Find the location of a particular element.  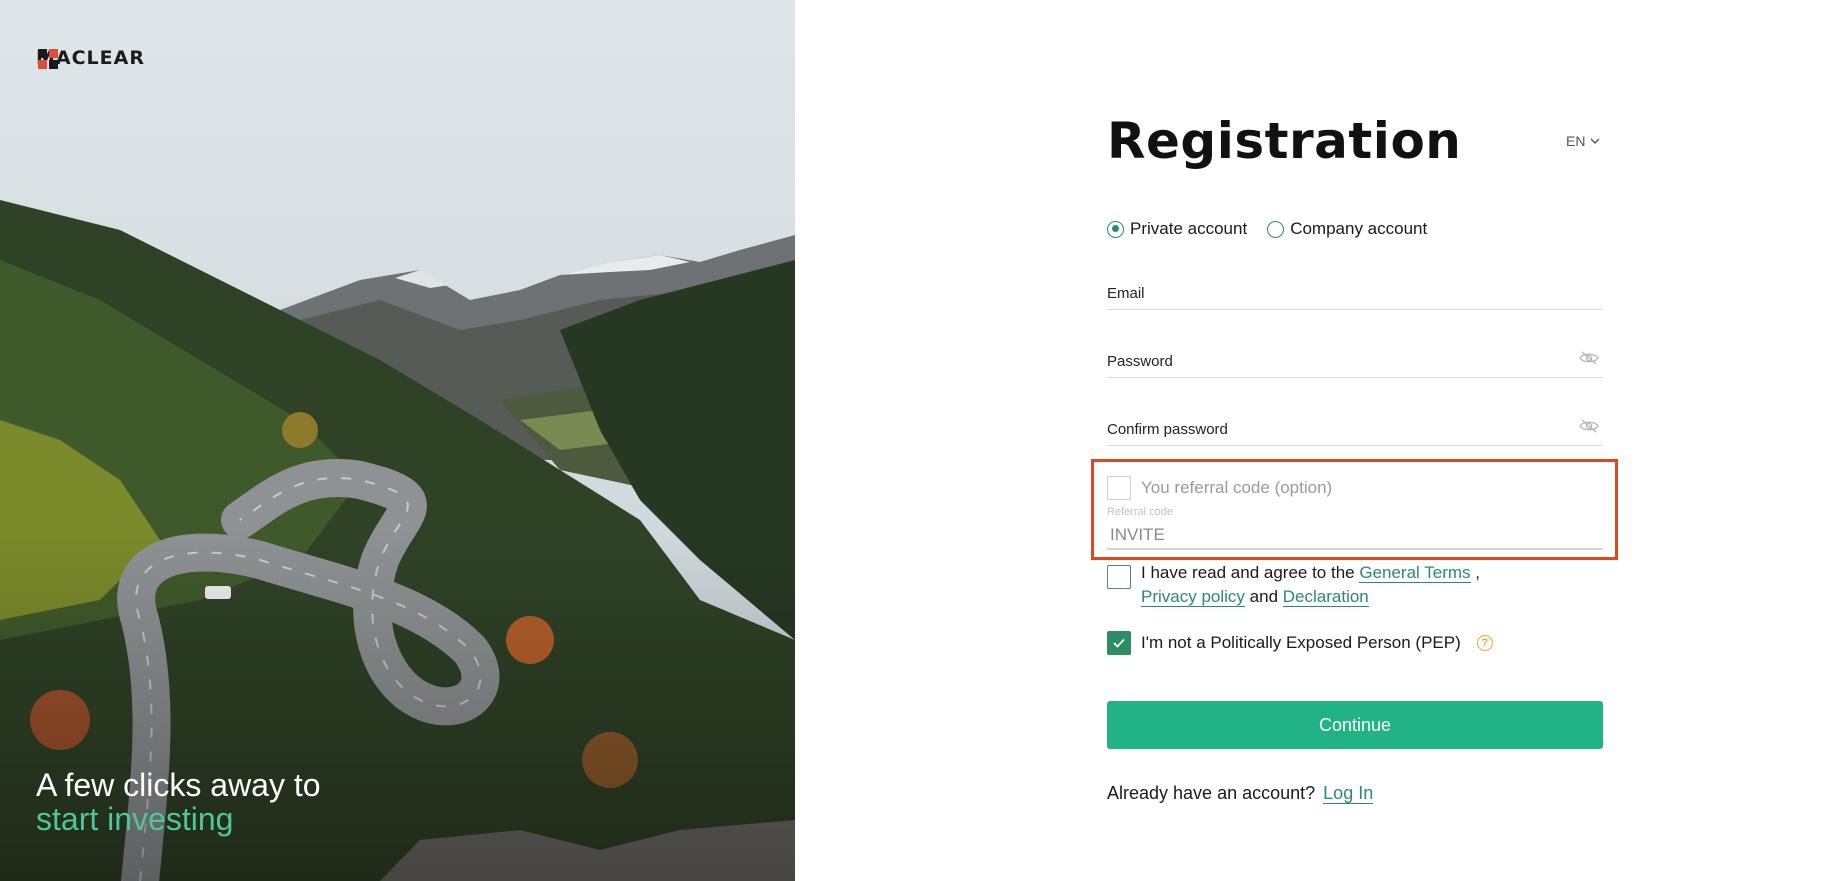

info-icon: ? is located at coordinates (1484, 643).